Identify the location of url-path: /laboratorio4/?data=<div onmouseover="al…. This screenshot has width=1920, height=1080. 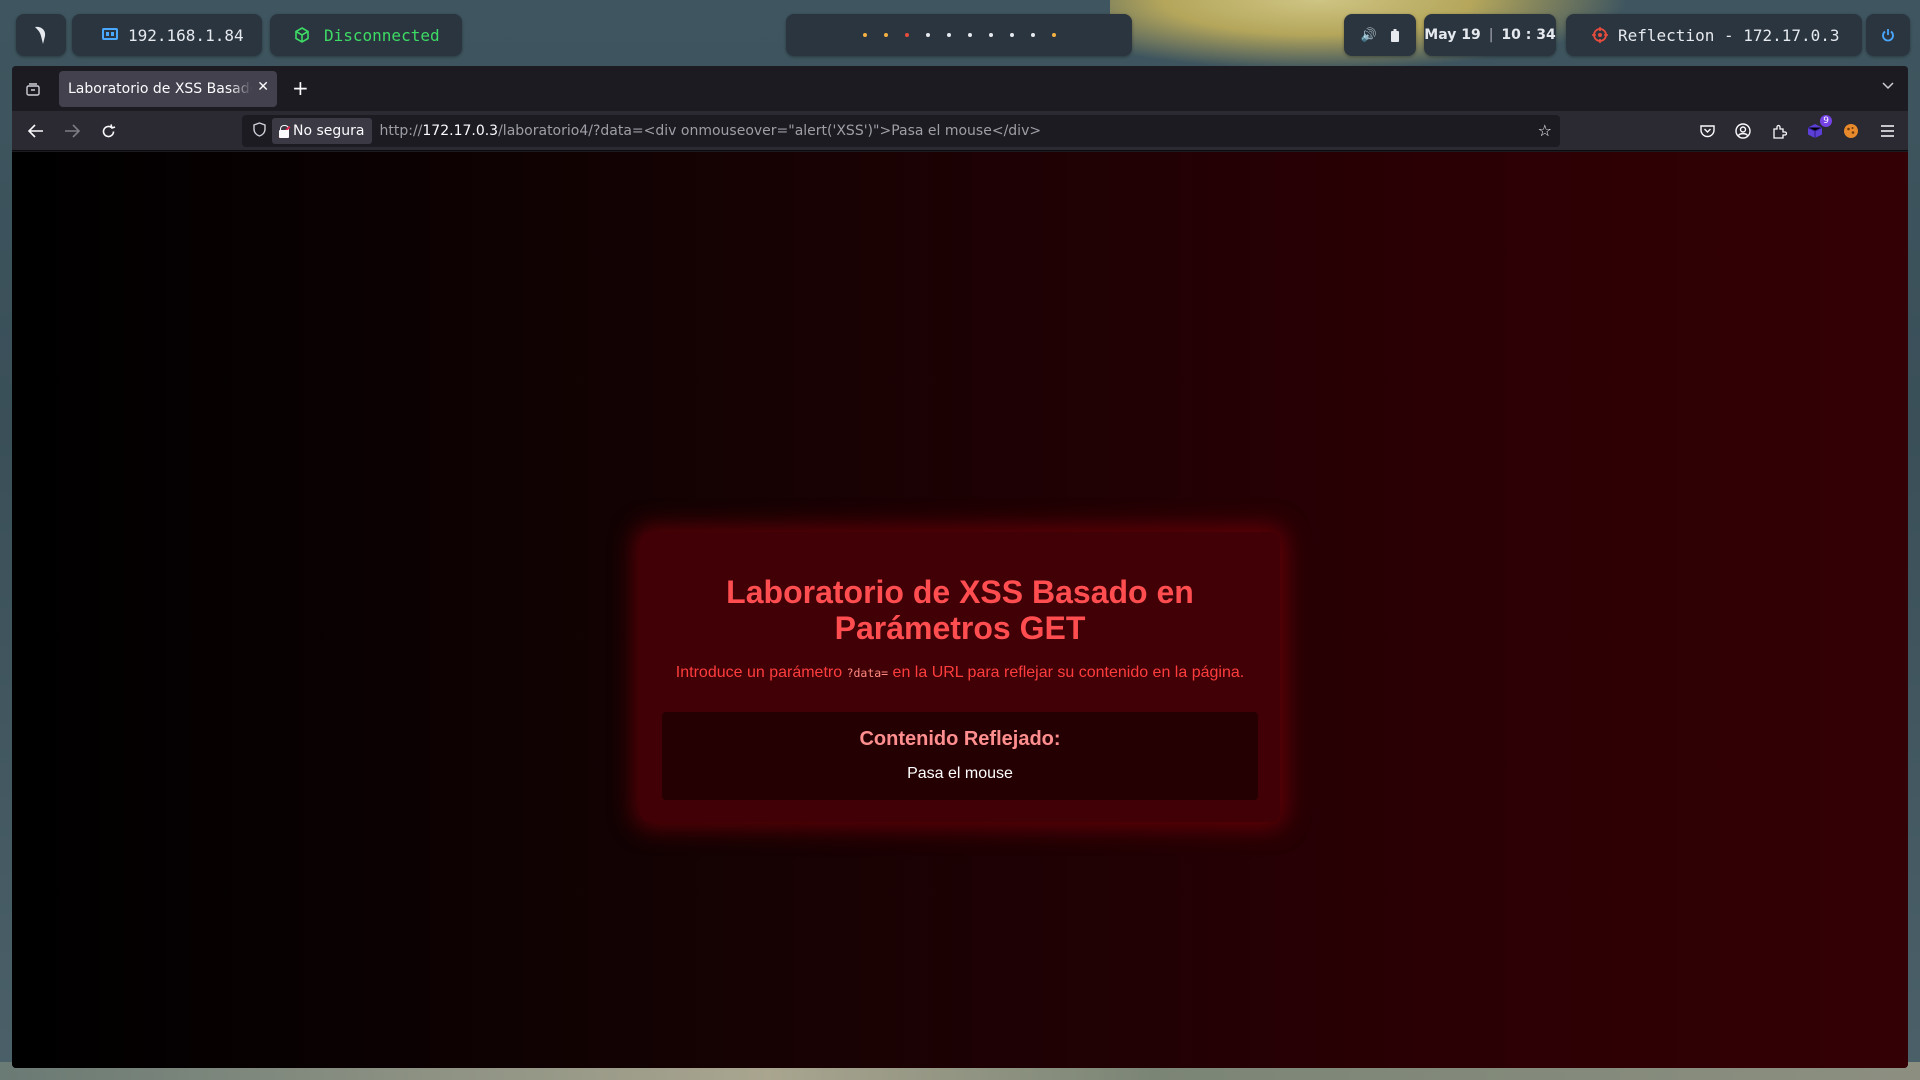
(770, 131).